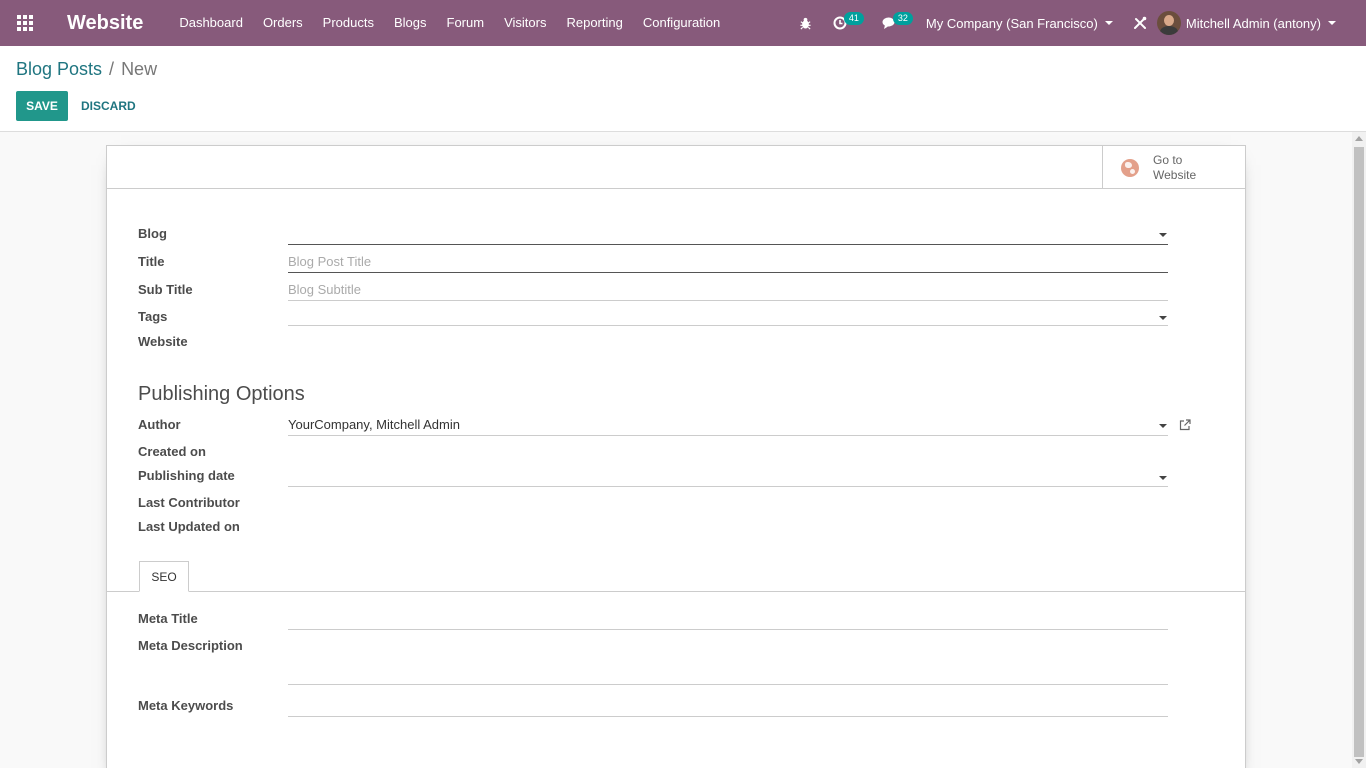  I want to click on menu-item-visitors: Visitors, so click(525, 23).